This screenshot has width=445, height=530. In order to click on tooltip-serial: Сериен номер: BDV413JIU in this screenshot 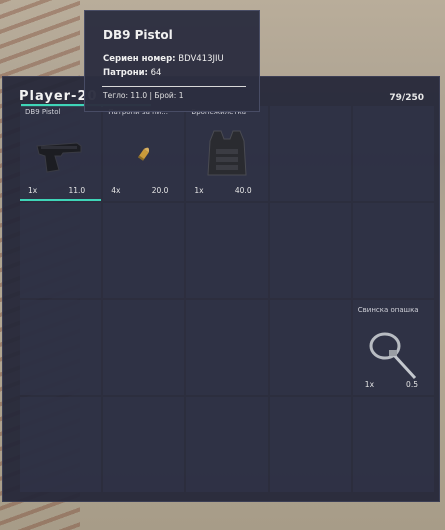, I will do `click(163, 59)`.